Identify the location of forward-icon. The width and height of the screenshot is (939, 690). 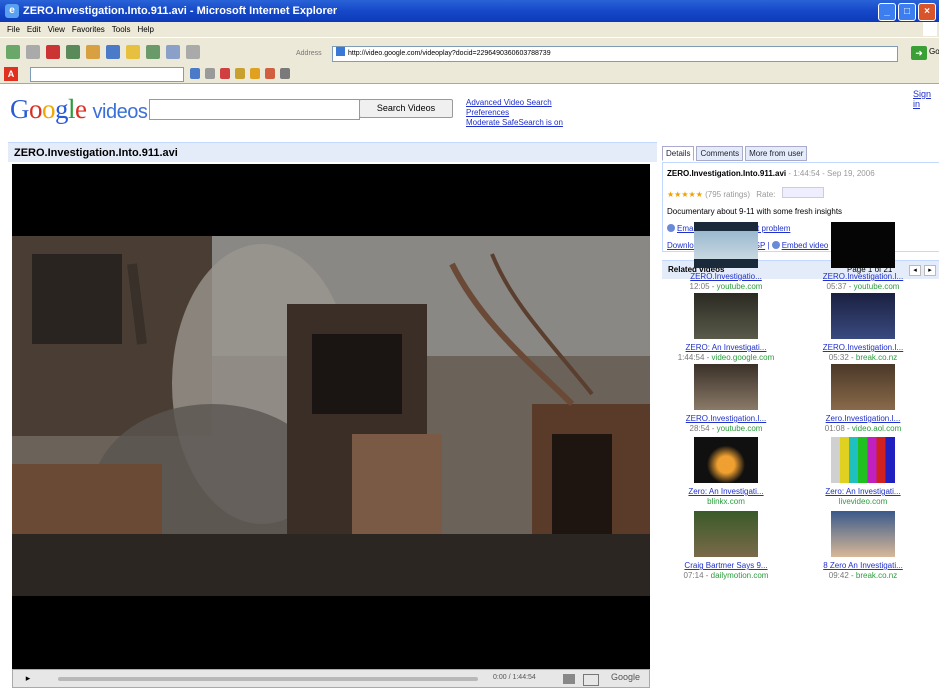
(33, 52).